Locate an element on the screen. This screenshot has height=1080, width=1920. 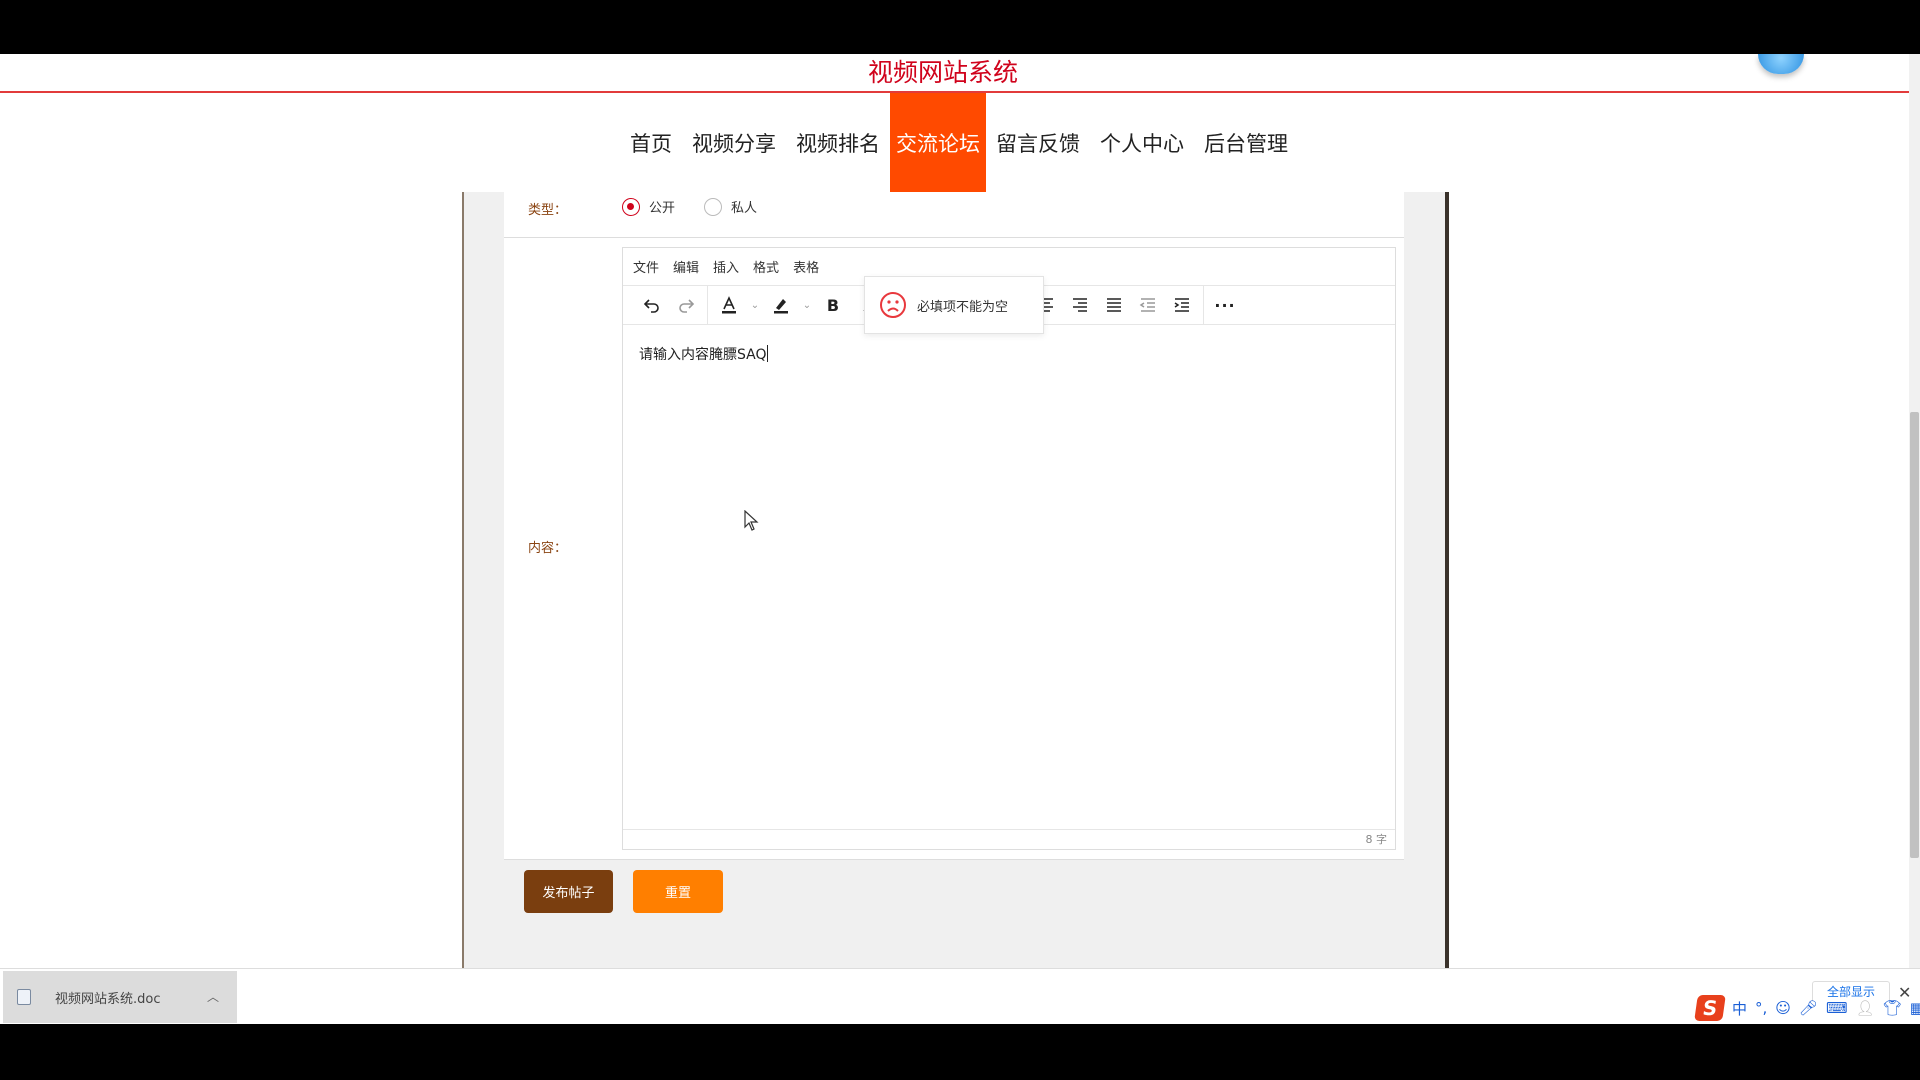
download-file-name: 视频网站系统.doc is located at coordinates (108, 999).